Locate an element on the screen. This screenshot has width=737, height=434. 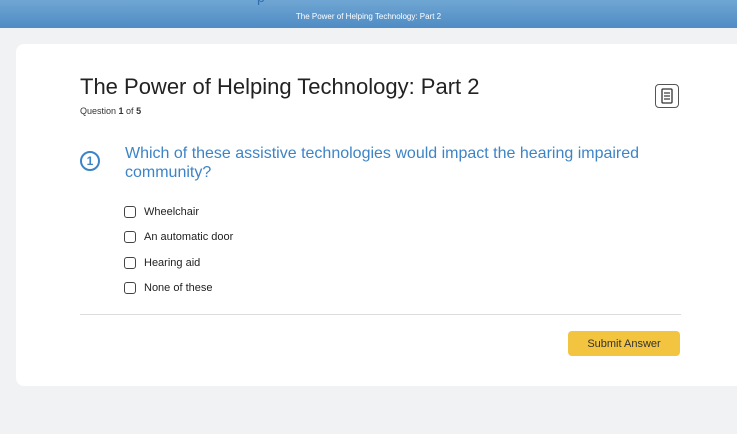
option-label: Hearing aid is located at coordinates (172, 262).